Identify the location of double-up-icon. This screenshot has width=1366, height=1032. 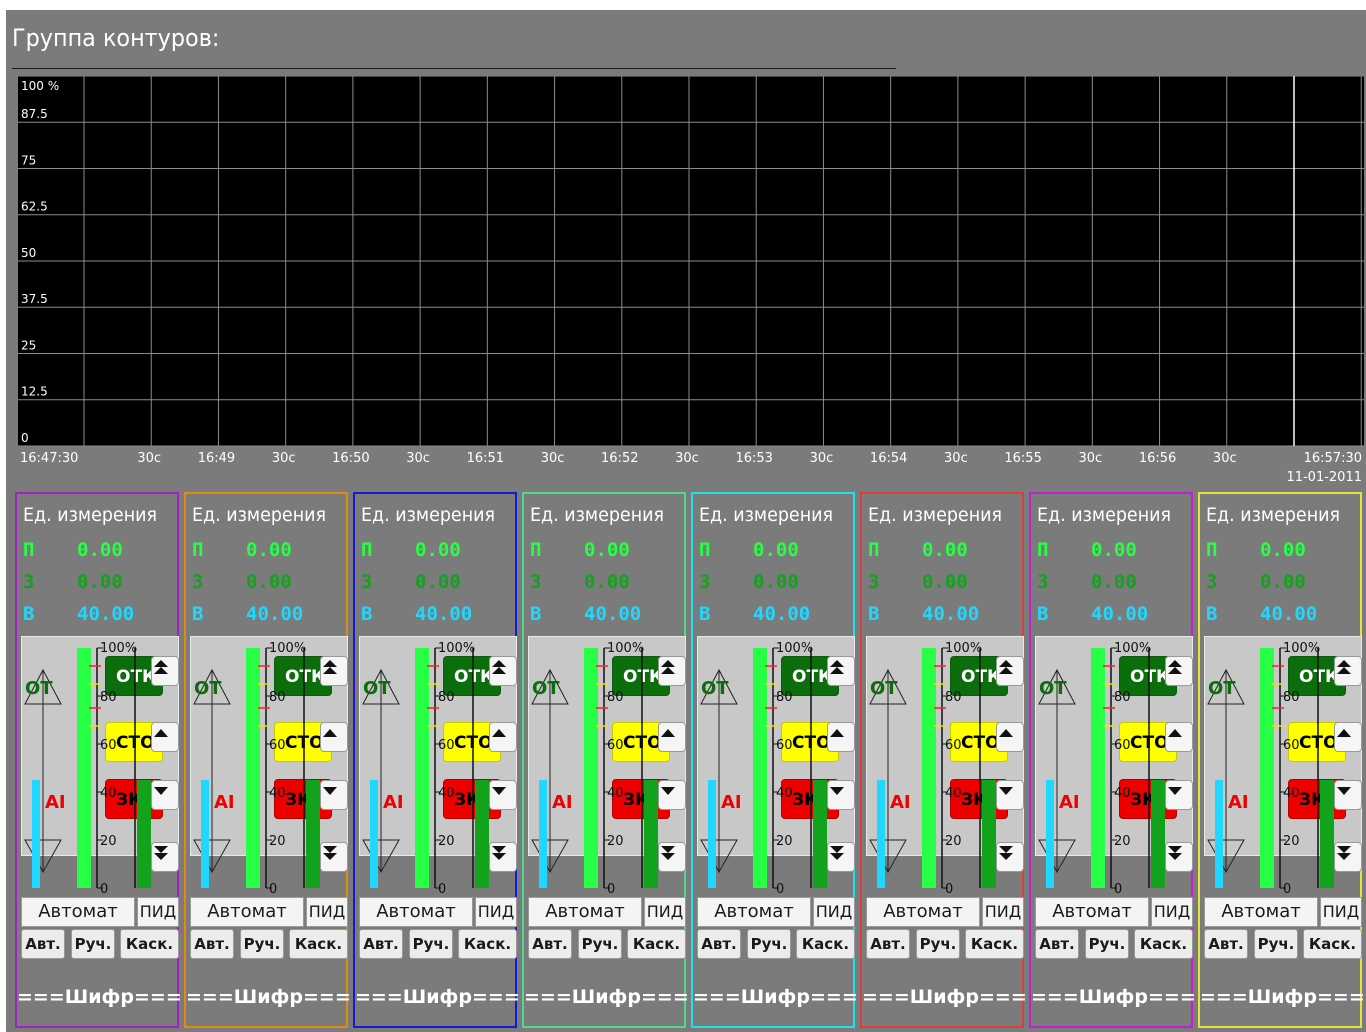
(161, 667).